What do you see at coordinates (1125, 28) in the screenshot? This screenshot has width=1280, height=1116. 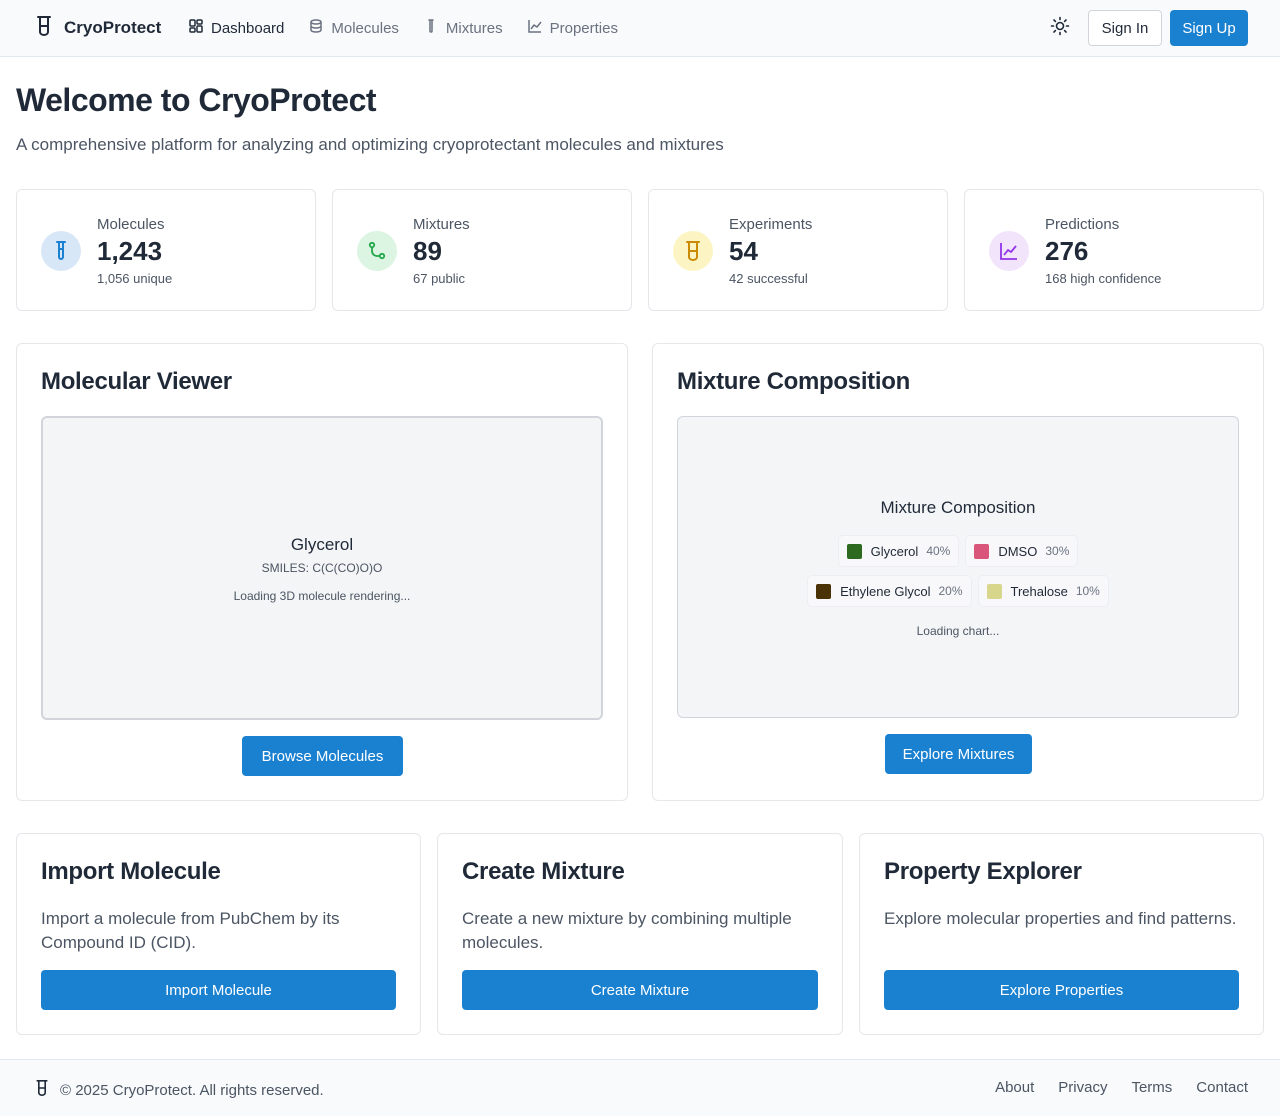 I see `sign-in-button: Sign In` at bounding box center [1125, 28].